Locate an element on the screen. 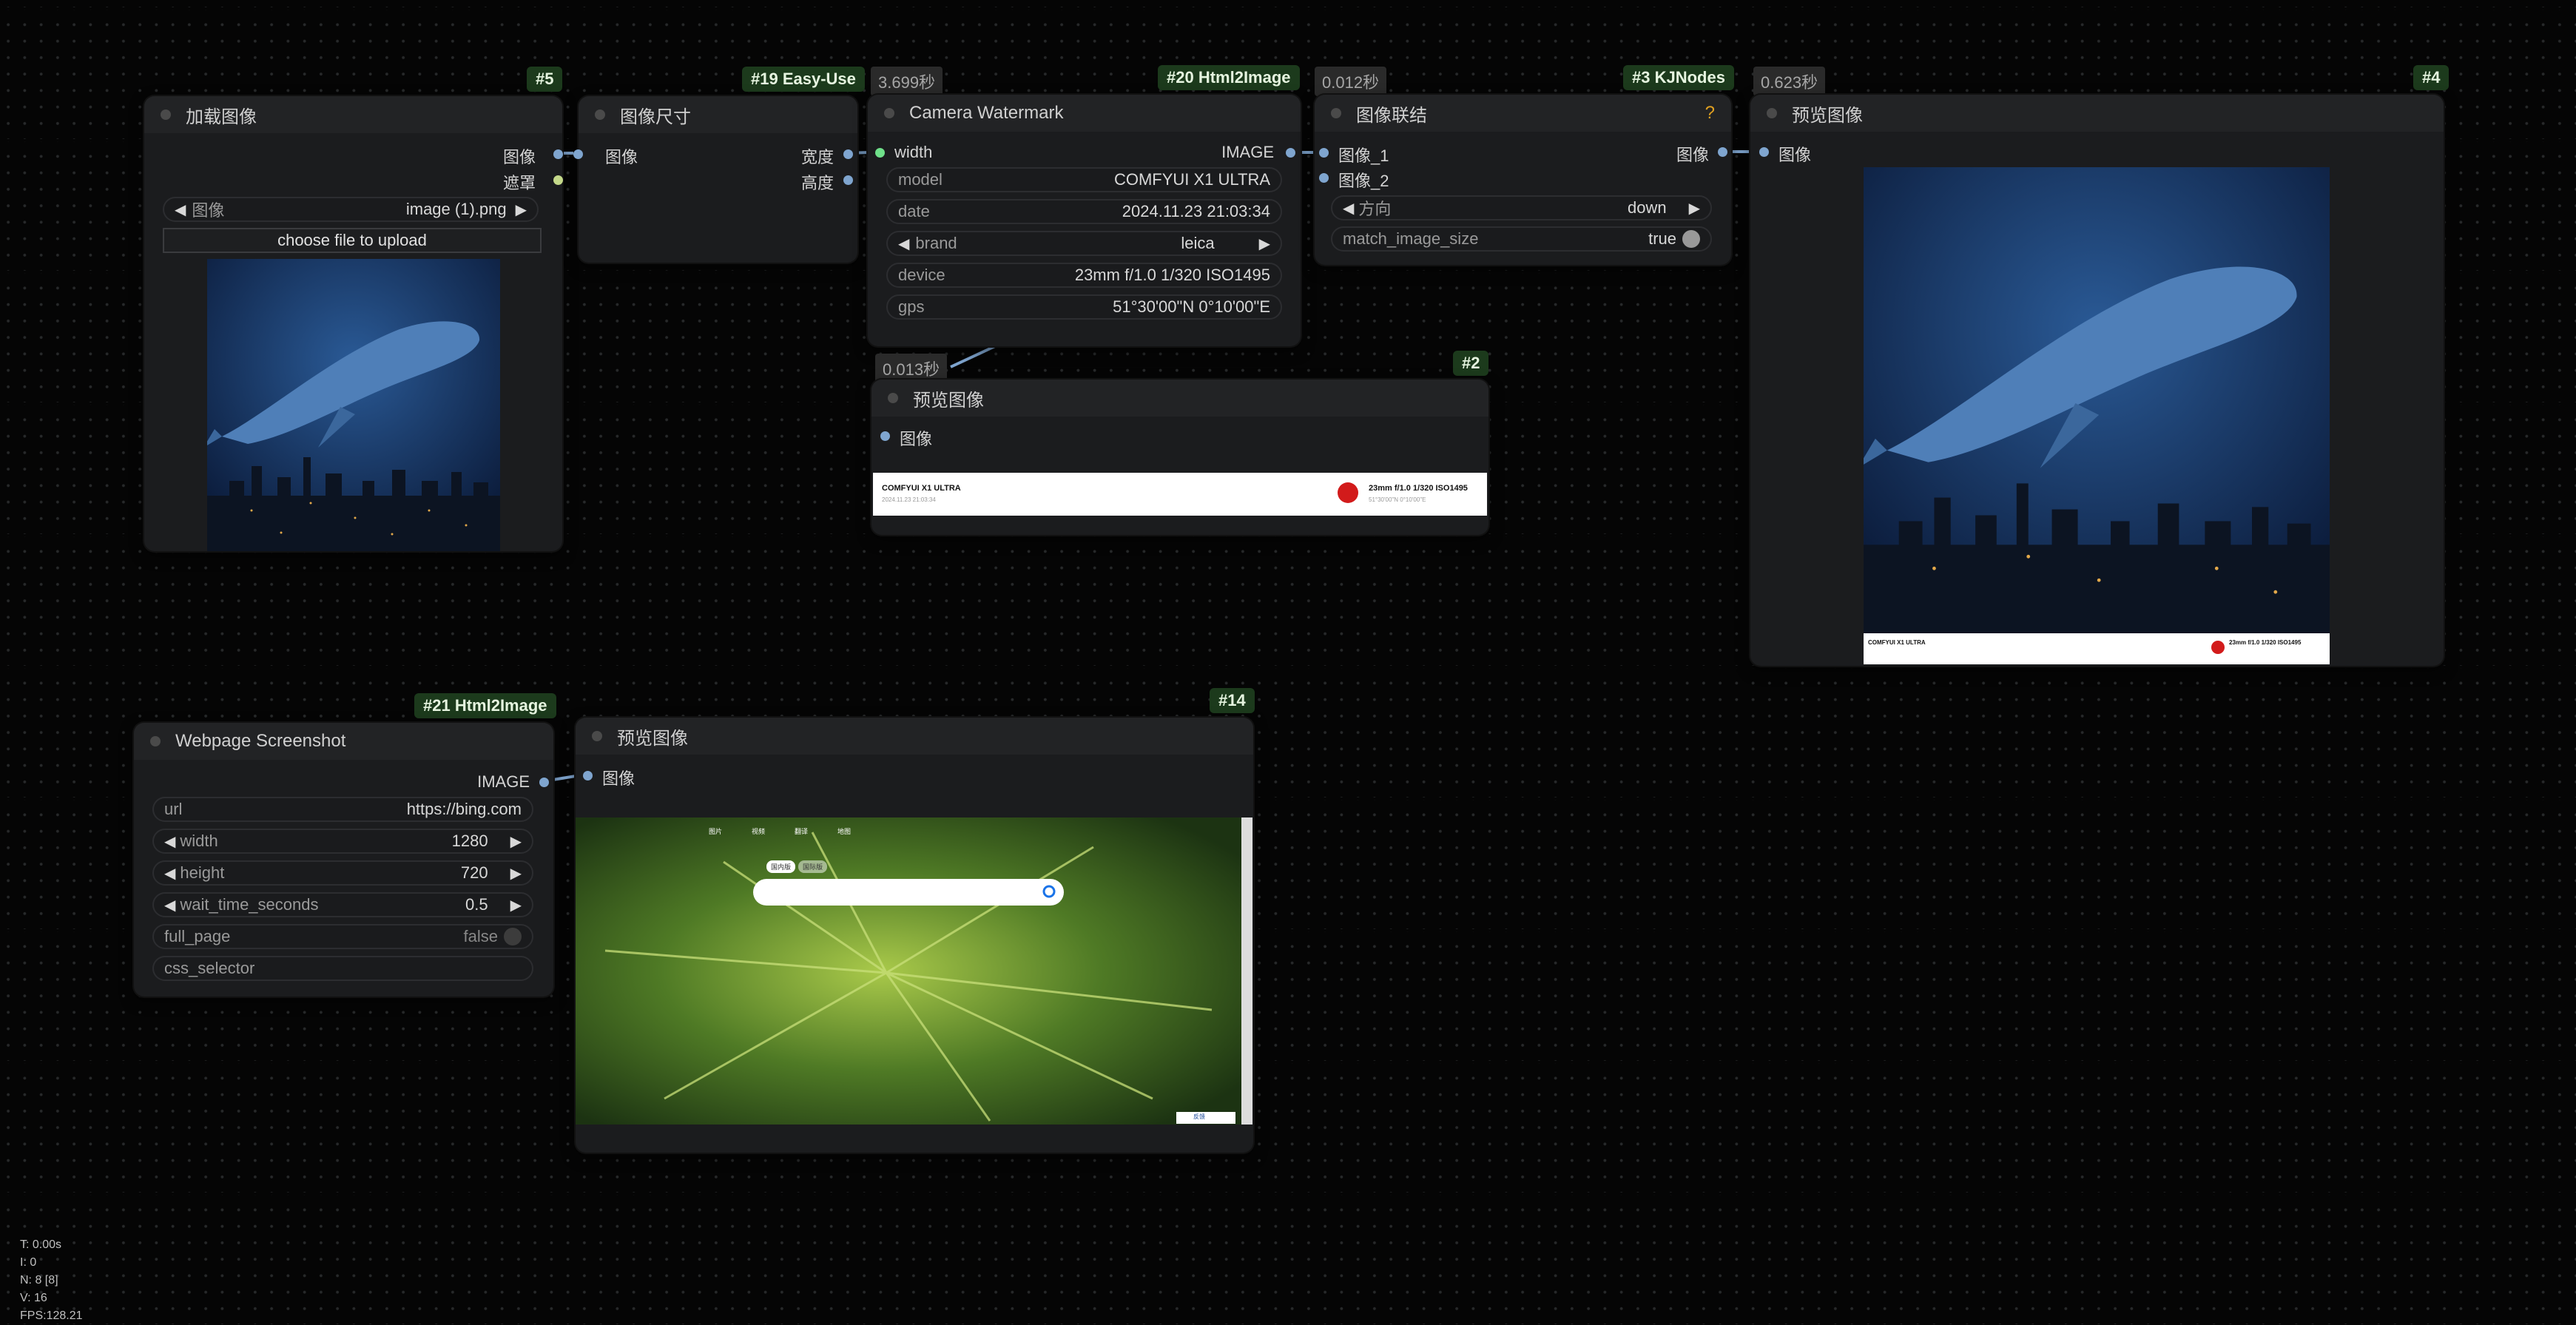 The image size is (2576, 1325). strip-device: 23mm f/1.0 1/320 ISO1495 is located at coordinates (2265, 642).